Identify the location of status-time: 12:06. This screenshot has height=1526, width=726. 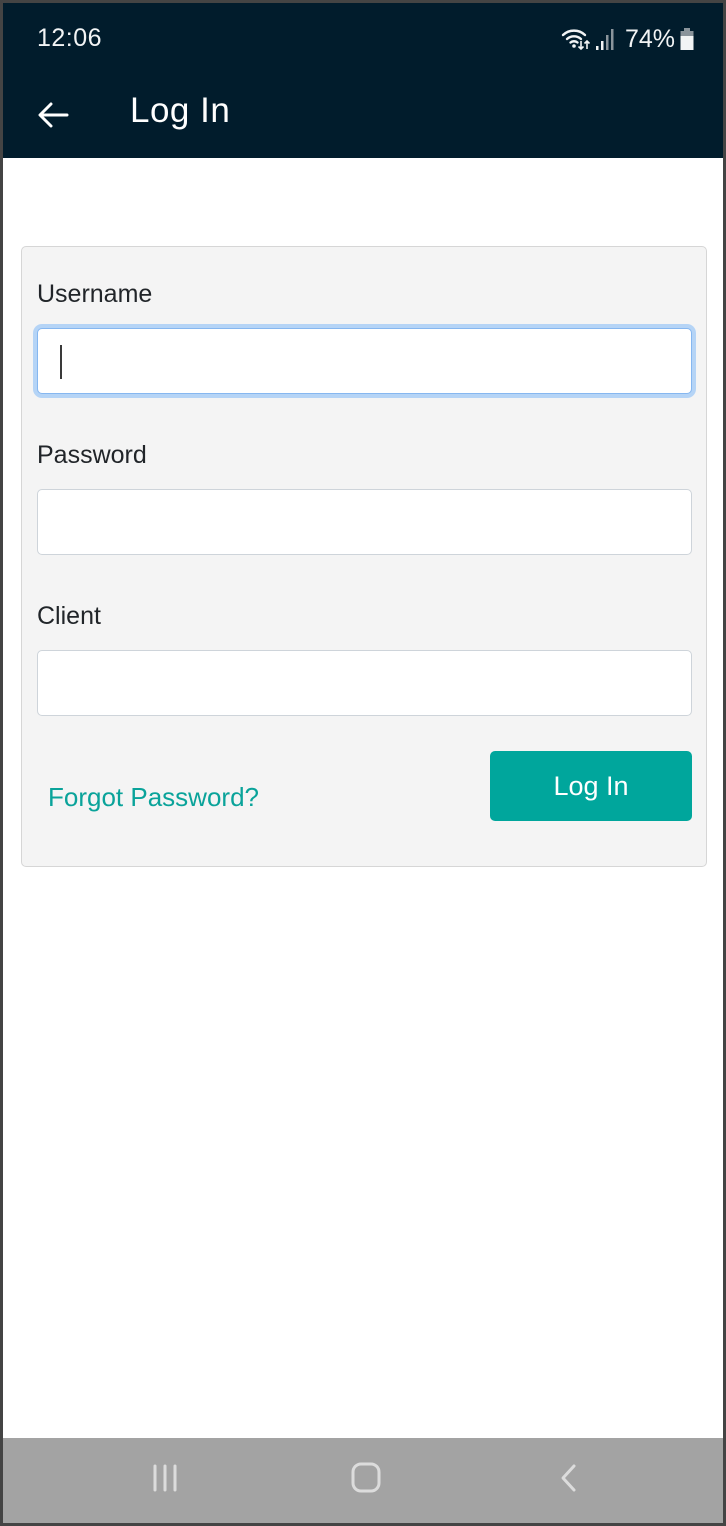
(70, 38).